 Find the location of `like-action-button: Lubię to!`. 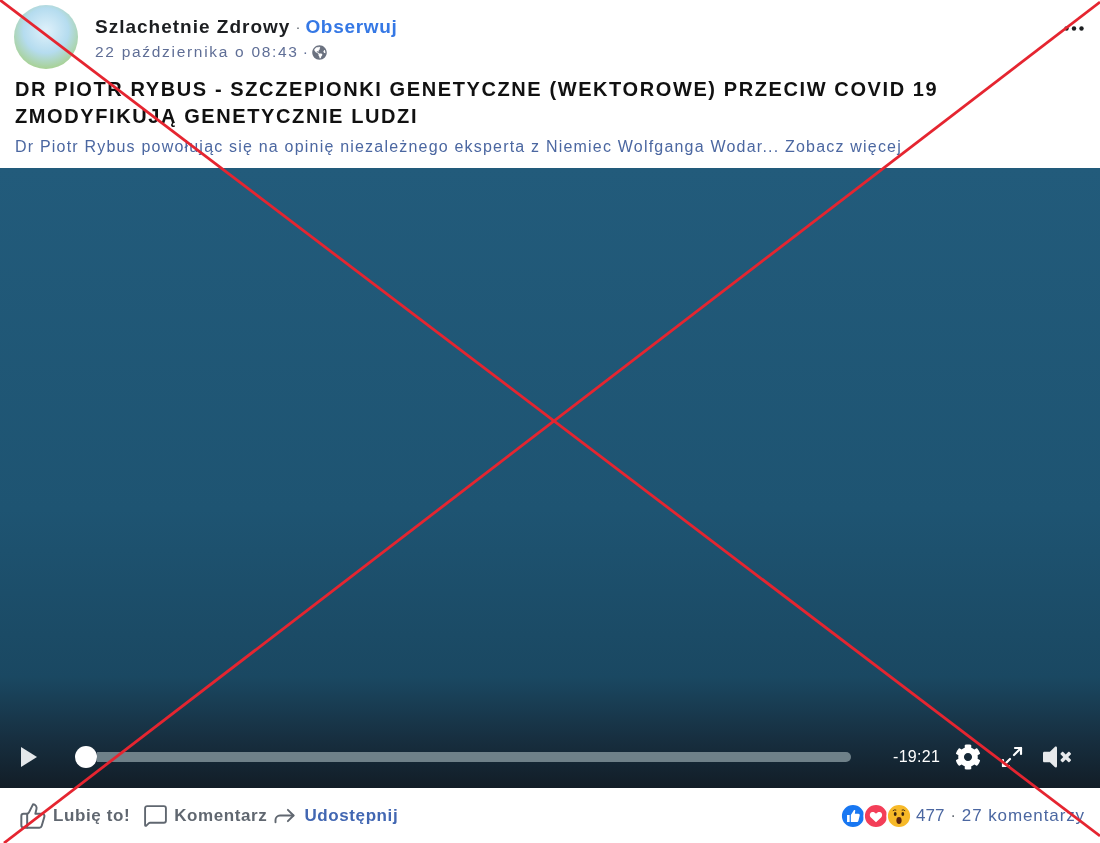

like-action-button: Lubię to! is located at coordinates (75, 815).